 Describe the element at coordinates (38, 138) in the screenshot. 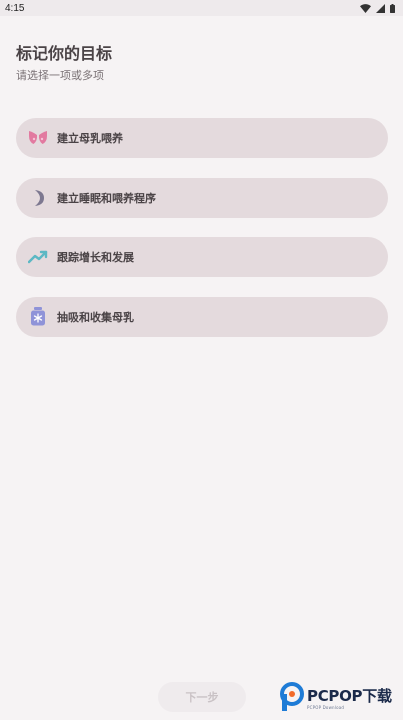

I see `breastfeeding-icon` at that location.